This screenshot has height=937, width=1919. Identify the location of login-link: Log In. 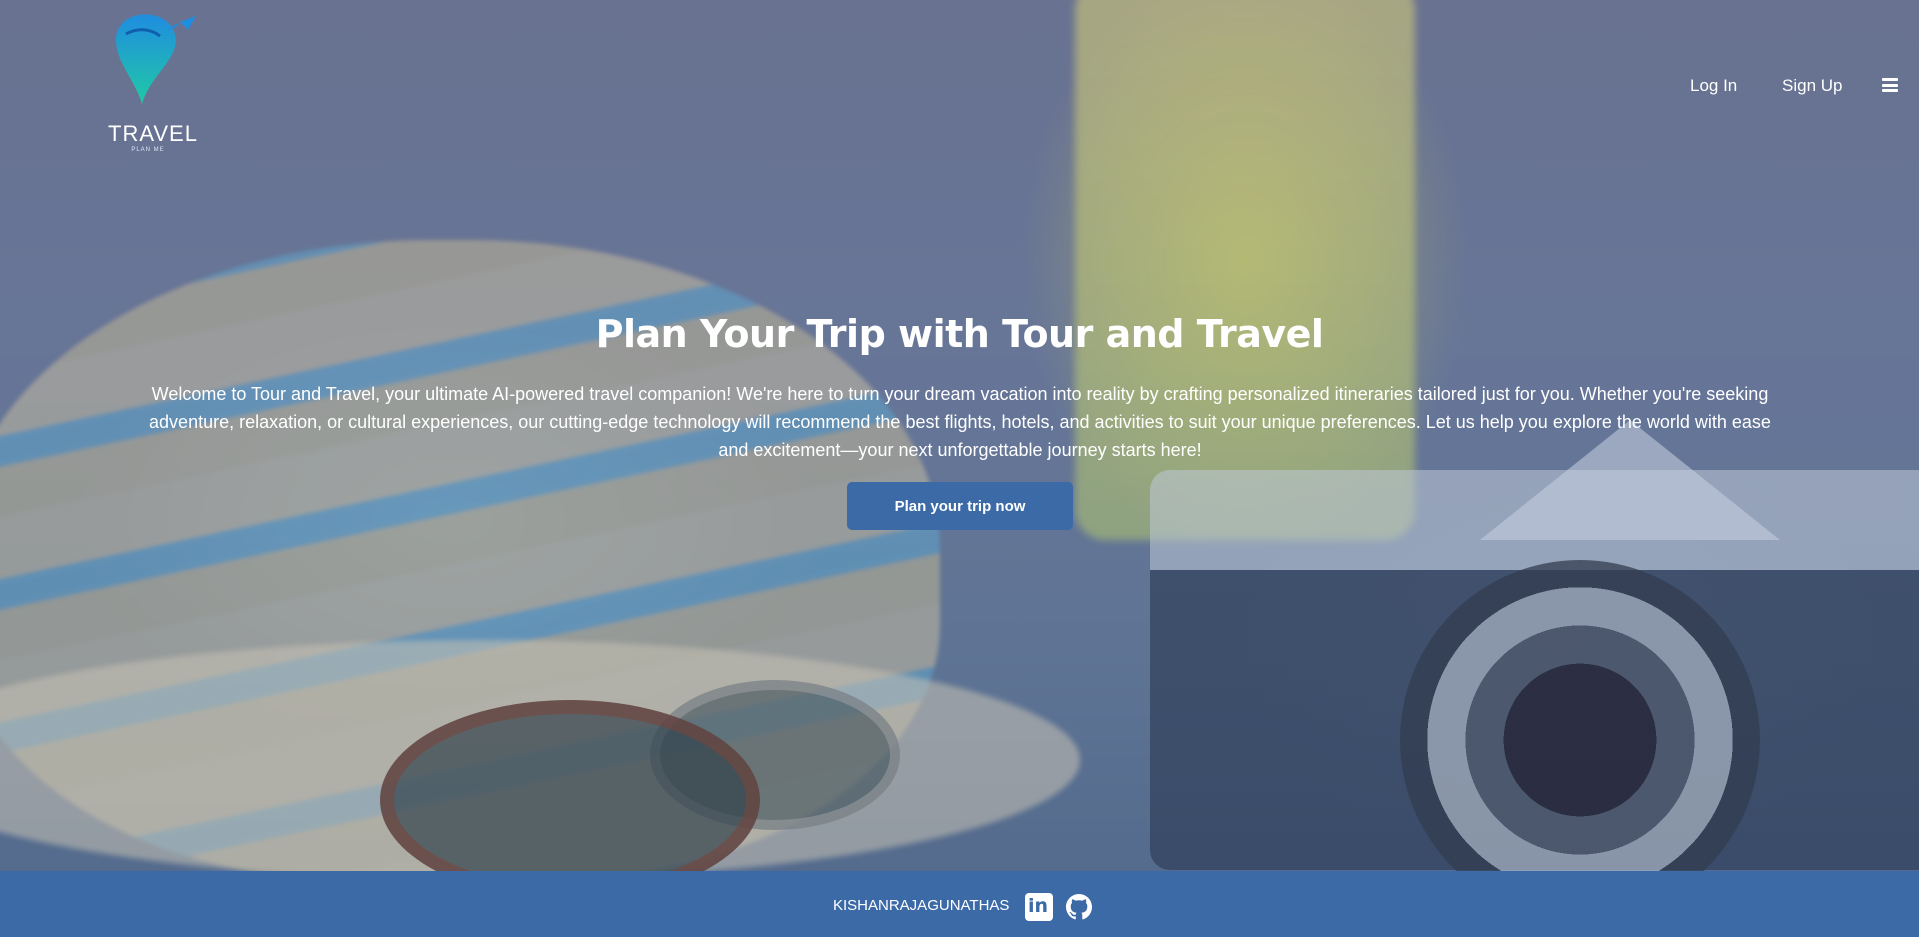
(1713, 86).